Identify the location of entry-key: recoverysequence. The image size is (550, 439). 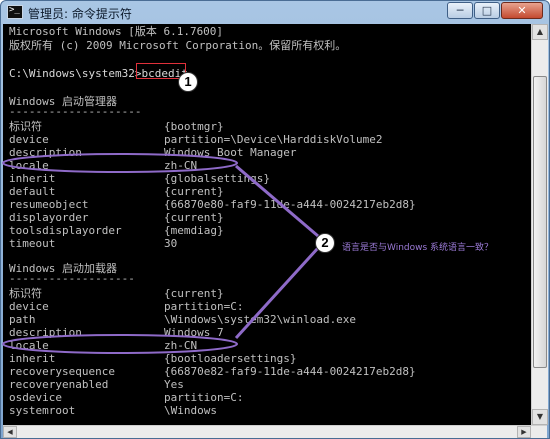
(62, 371).